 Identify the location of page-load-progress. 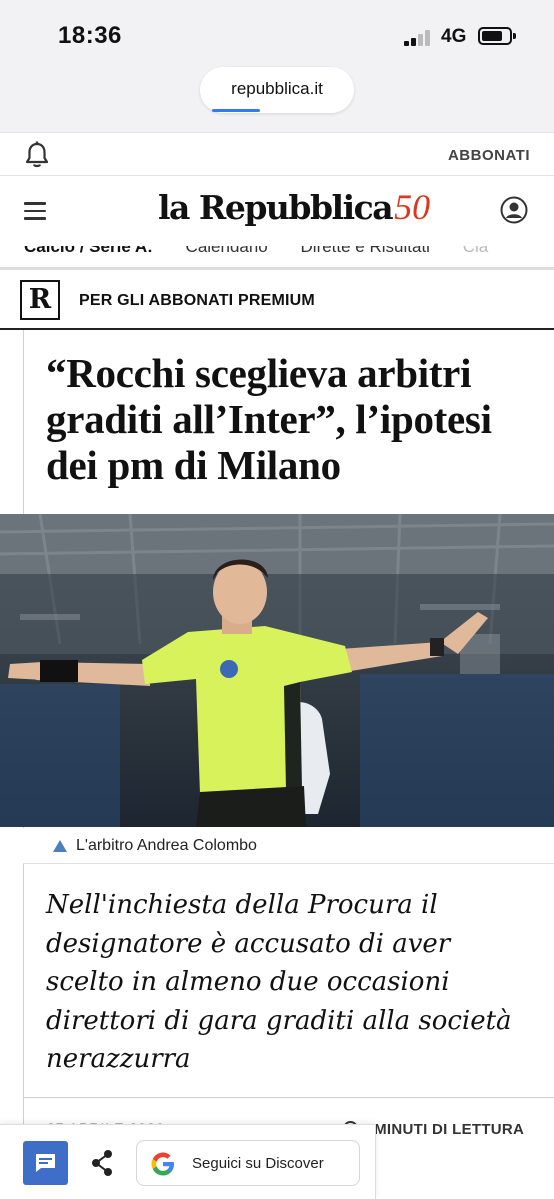
(236, 110).